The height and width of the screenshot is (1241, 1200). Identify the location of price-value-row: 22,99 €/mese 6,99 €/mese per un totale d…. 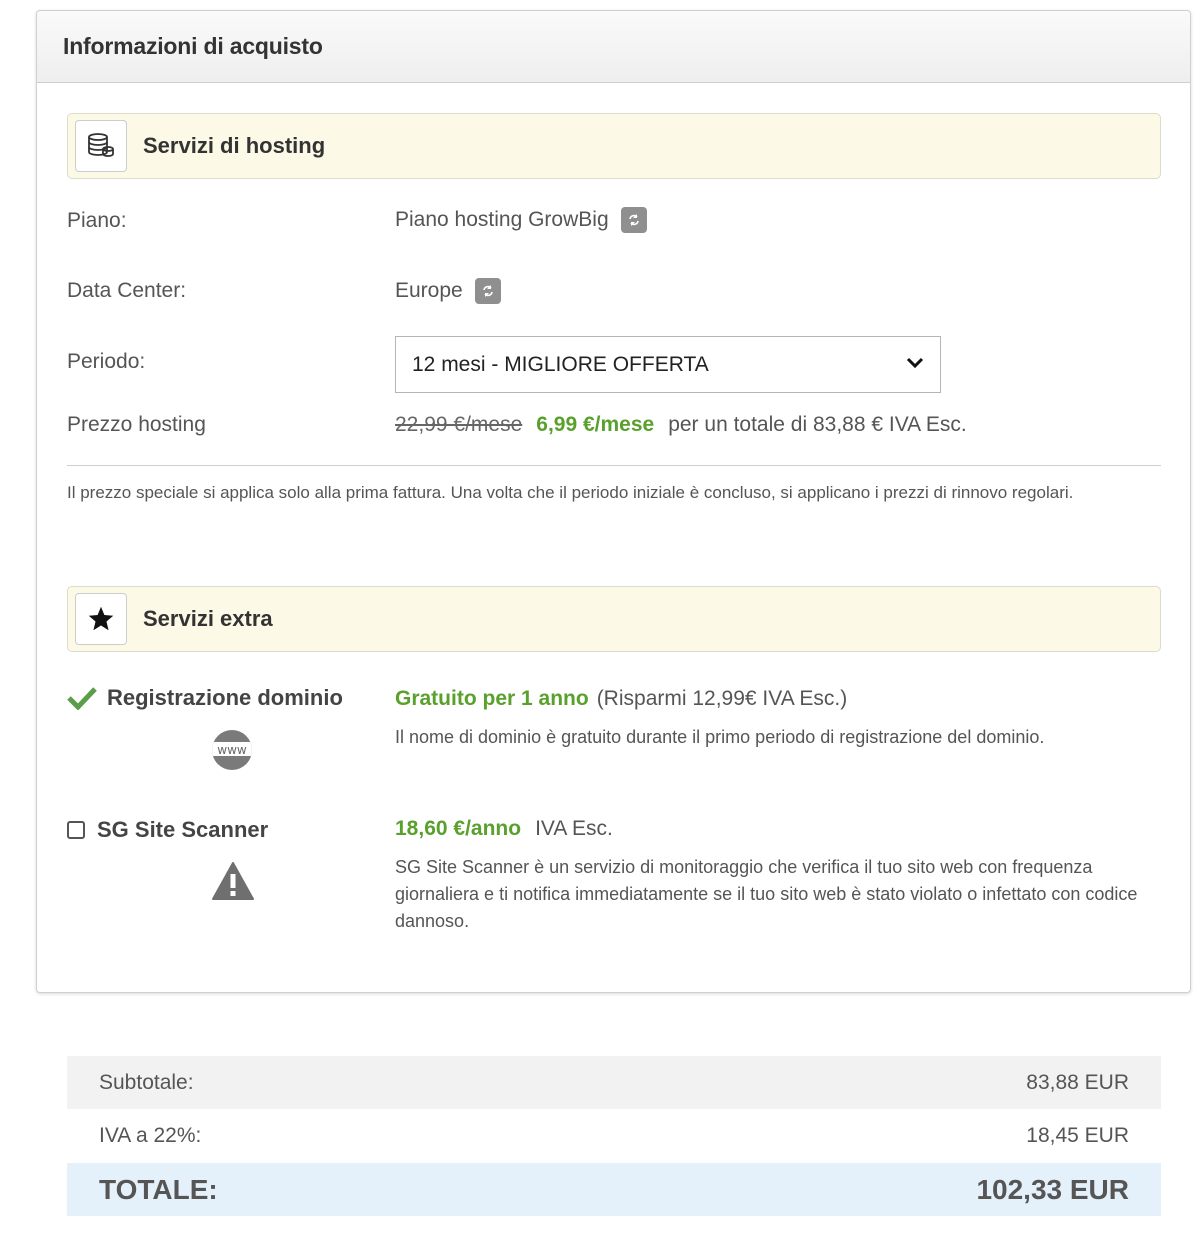
(681, 425).